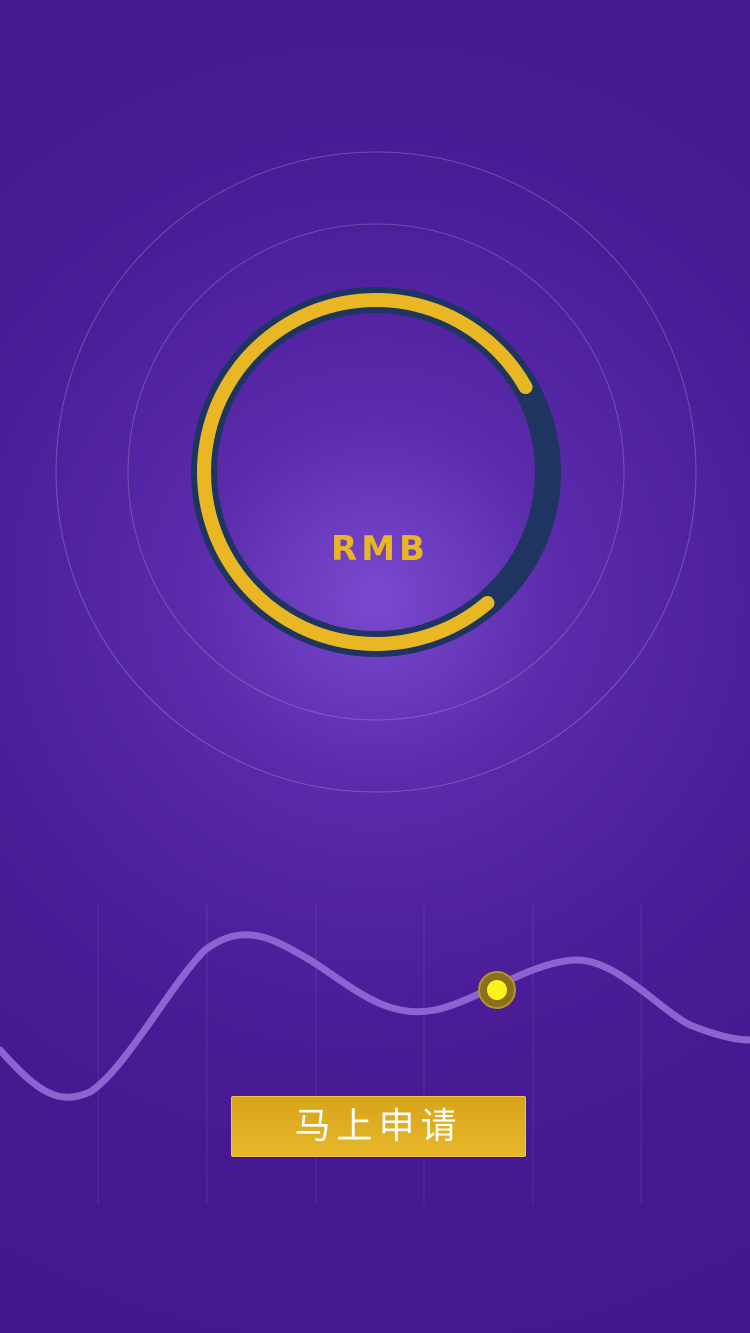 The image size is (750, 1333). What do you see at coordinates (365, 472) in the screenshot?
I see `progress-arc` at bounding box center [365, 472].